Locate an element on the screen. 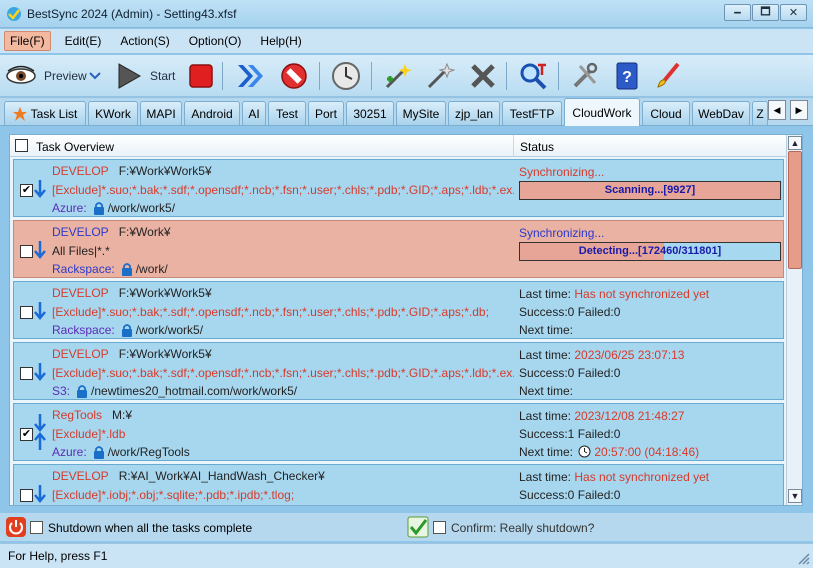 This screenshot has width=813, height=568. bidirectional-arrow-icon is located at coordinates (40, 432).